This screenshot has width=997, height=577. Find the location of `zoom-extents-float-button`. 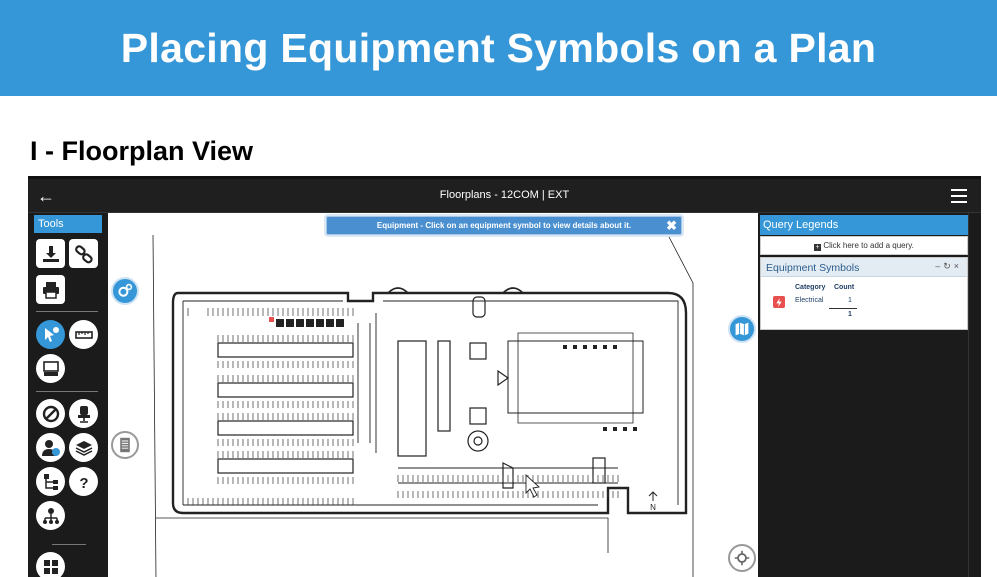

zoom-extents-float-button is located at coordinates (742, 558).